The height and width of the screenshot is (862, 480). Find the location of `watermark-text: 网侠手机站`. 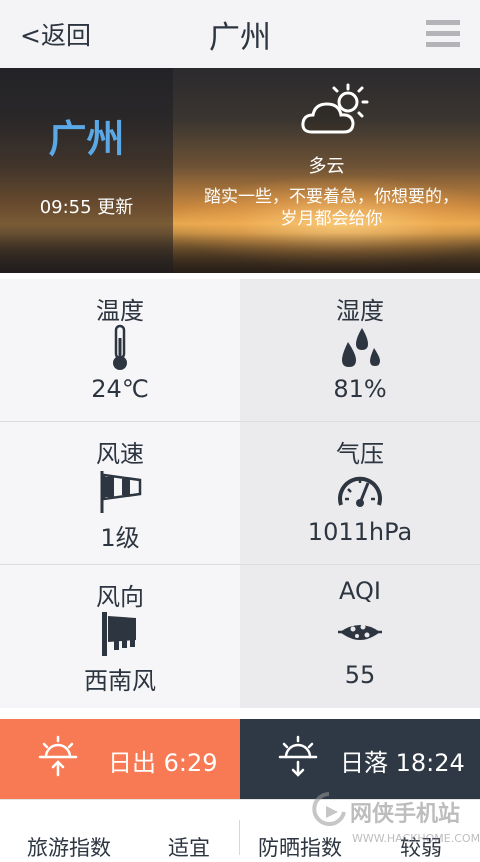

watermark-text: 网侠手机站 is located at coordinates (405, 814).